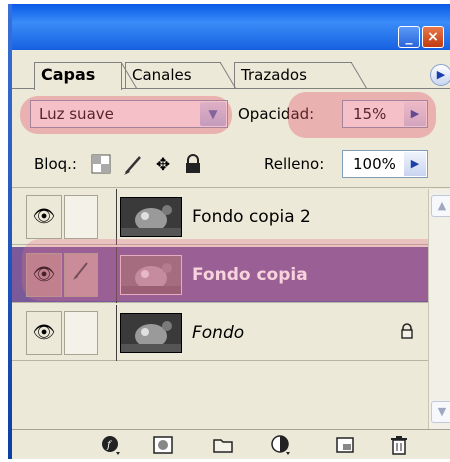 The image size is (450, 462). I want to click on blend-options-row: Luz suave ▼ Opacidad: 15% ▶, so click(231, 115).